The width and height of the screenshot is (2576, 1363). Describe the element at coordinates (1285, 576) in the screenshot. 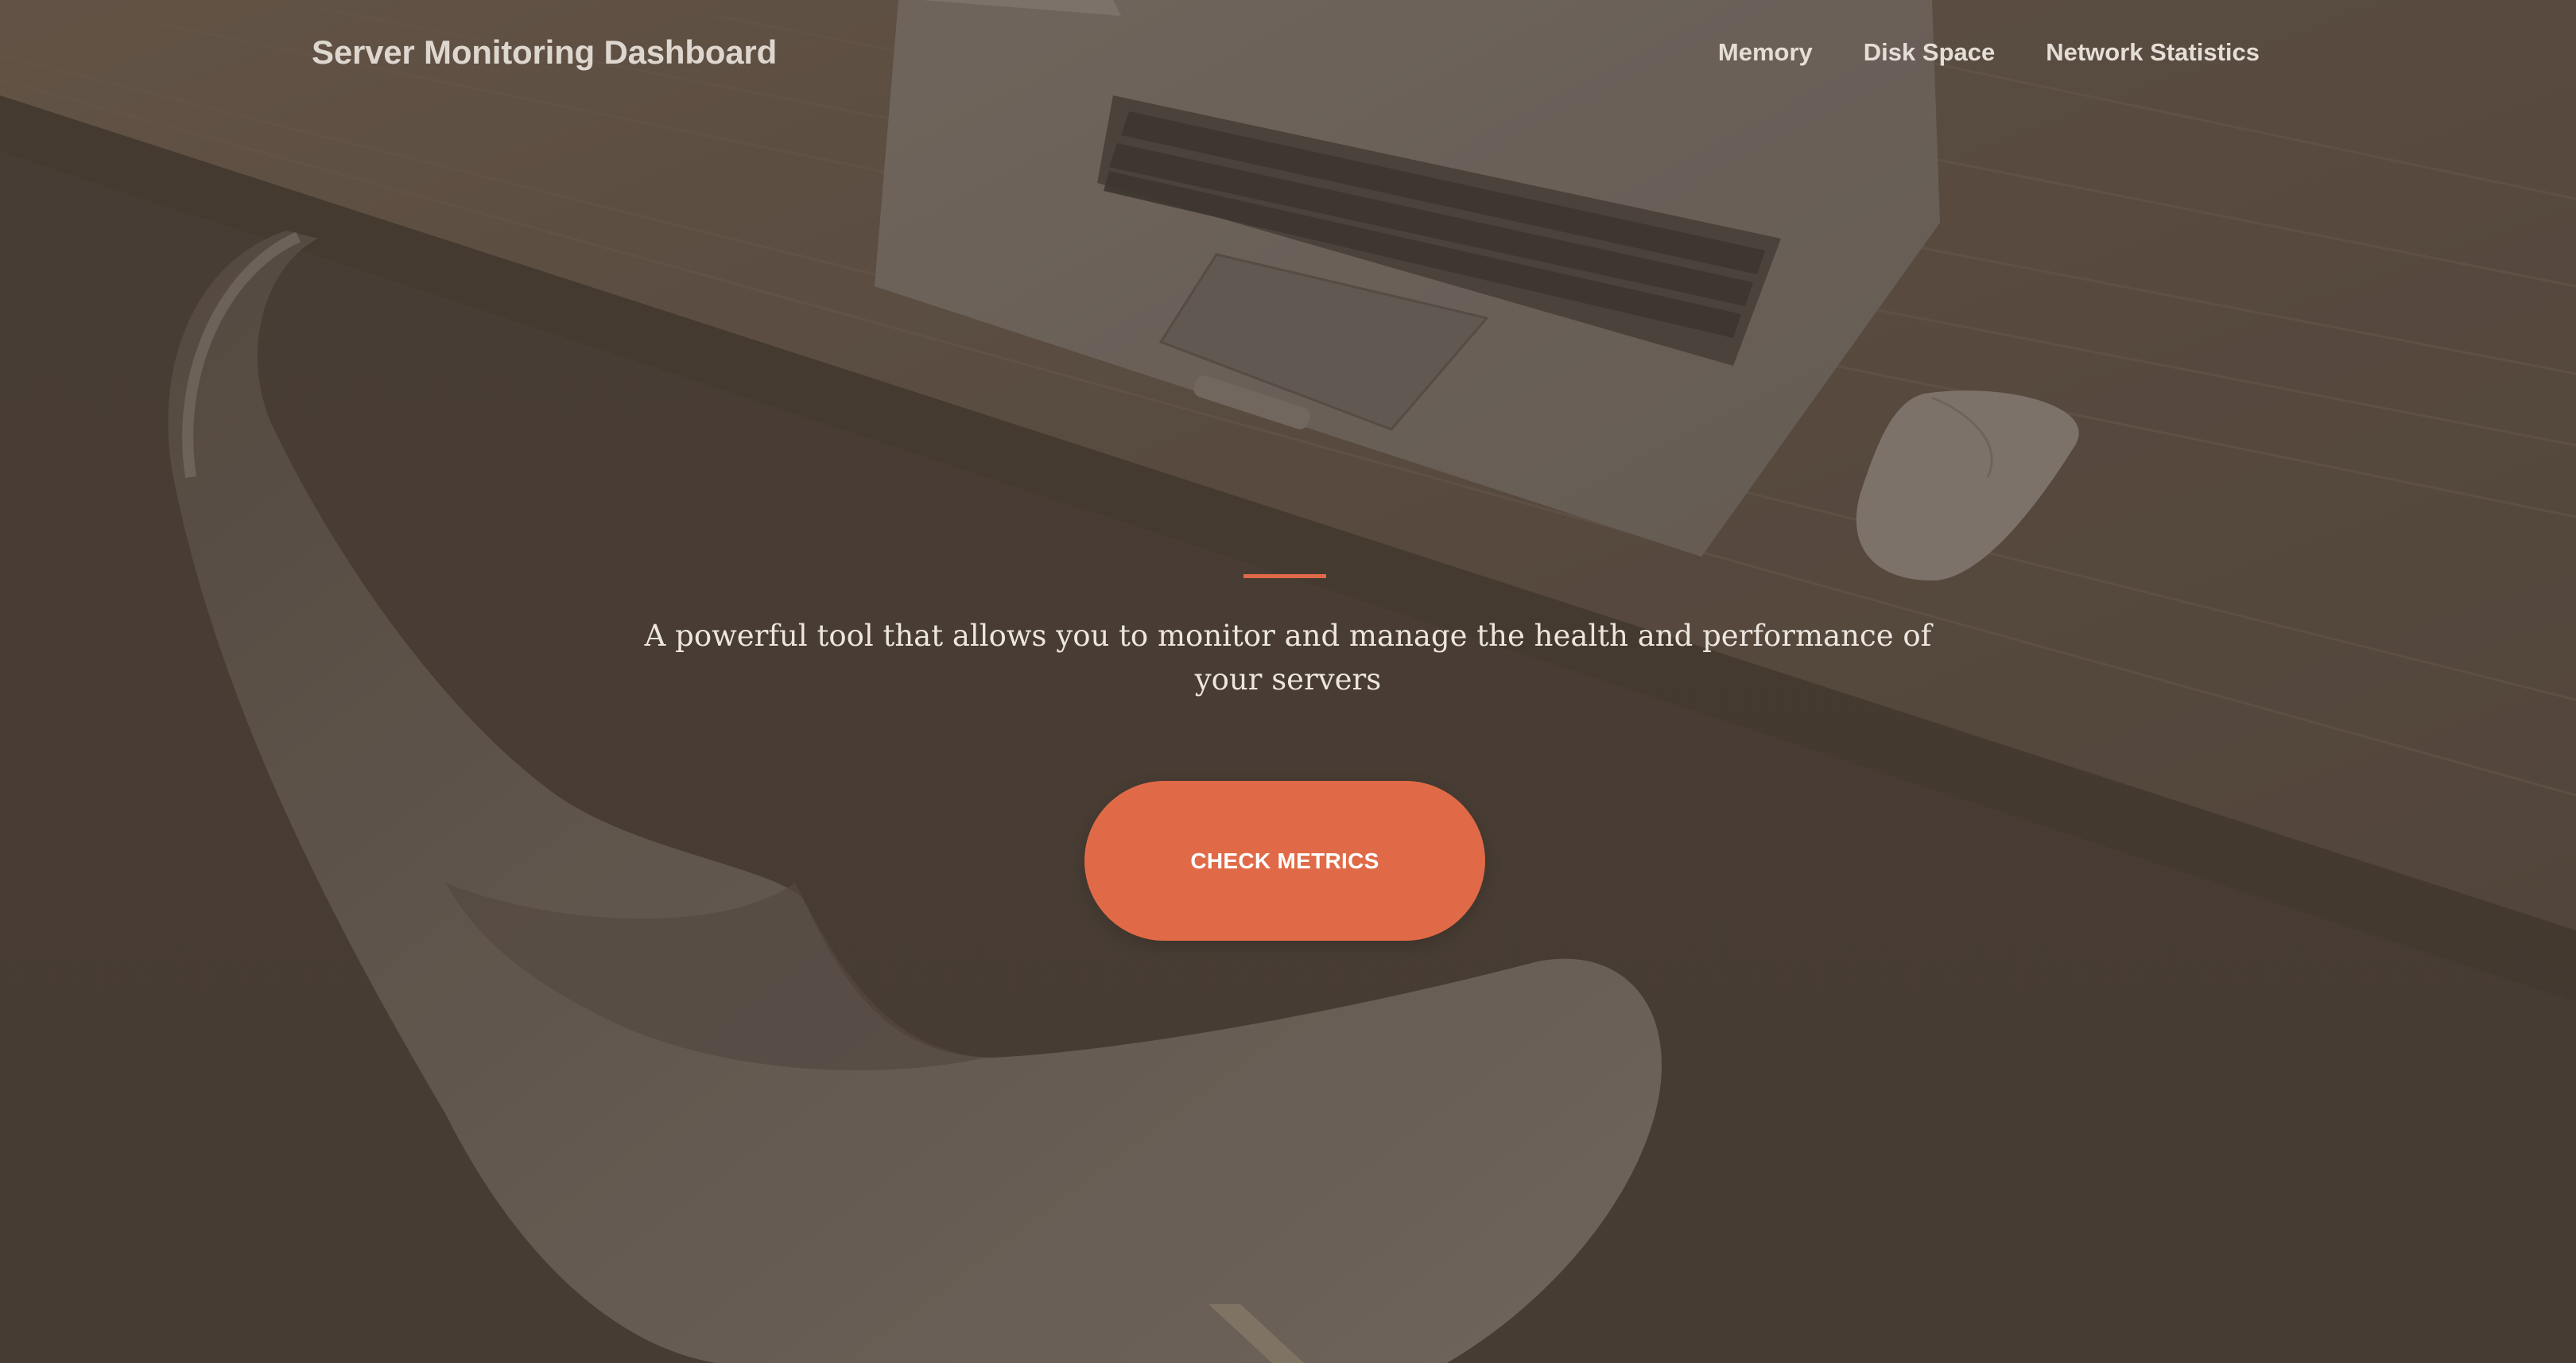

I see `accent-divider` at that location.